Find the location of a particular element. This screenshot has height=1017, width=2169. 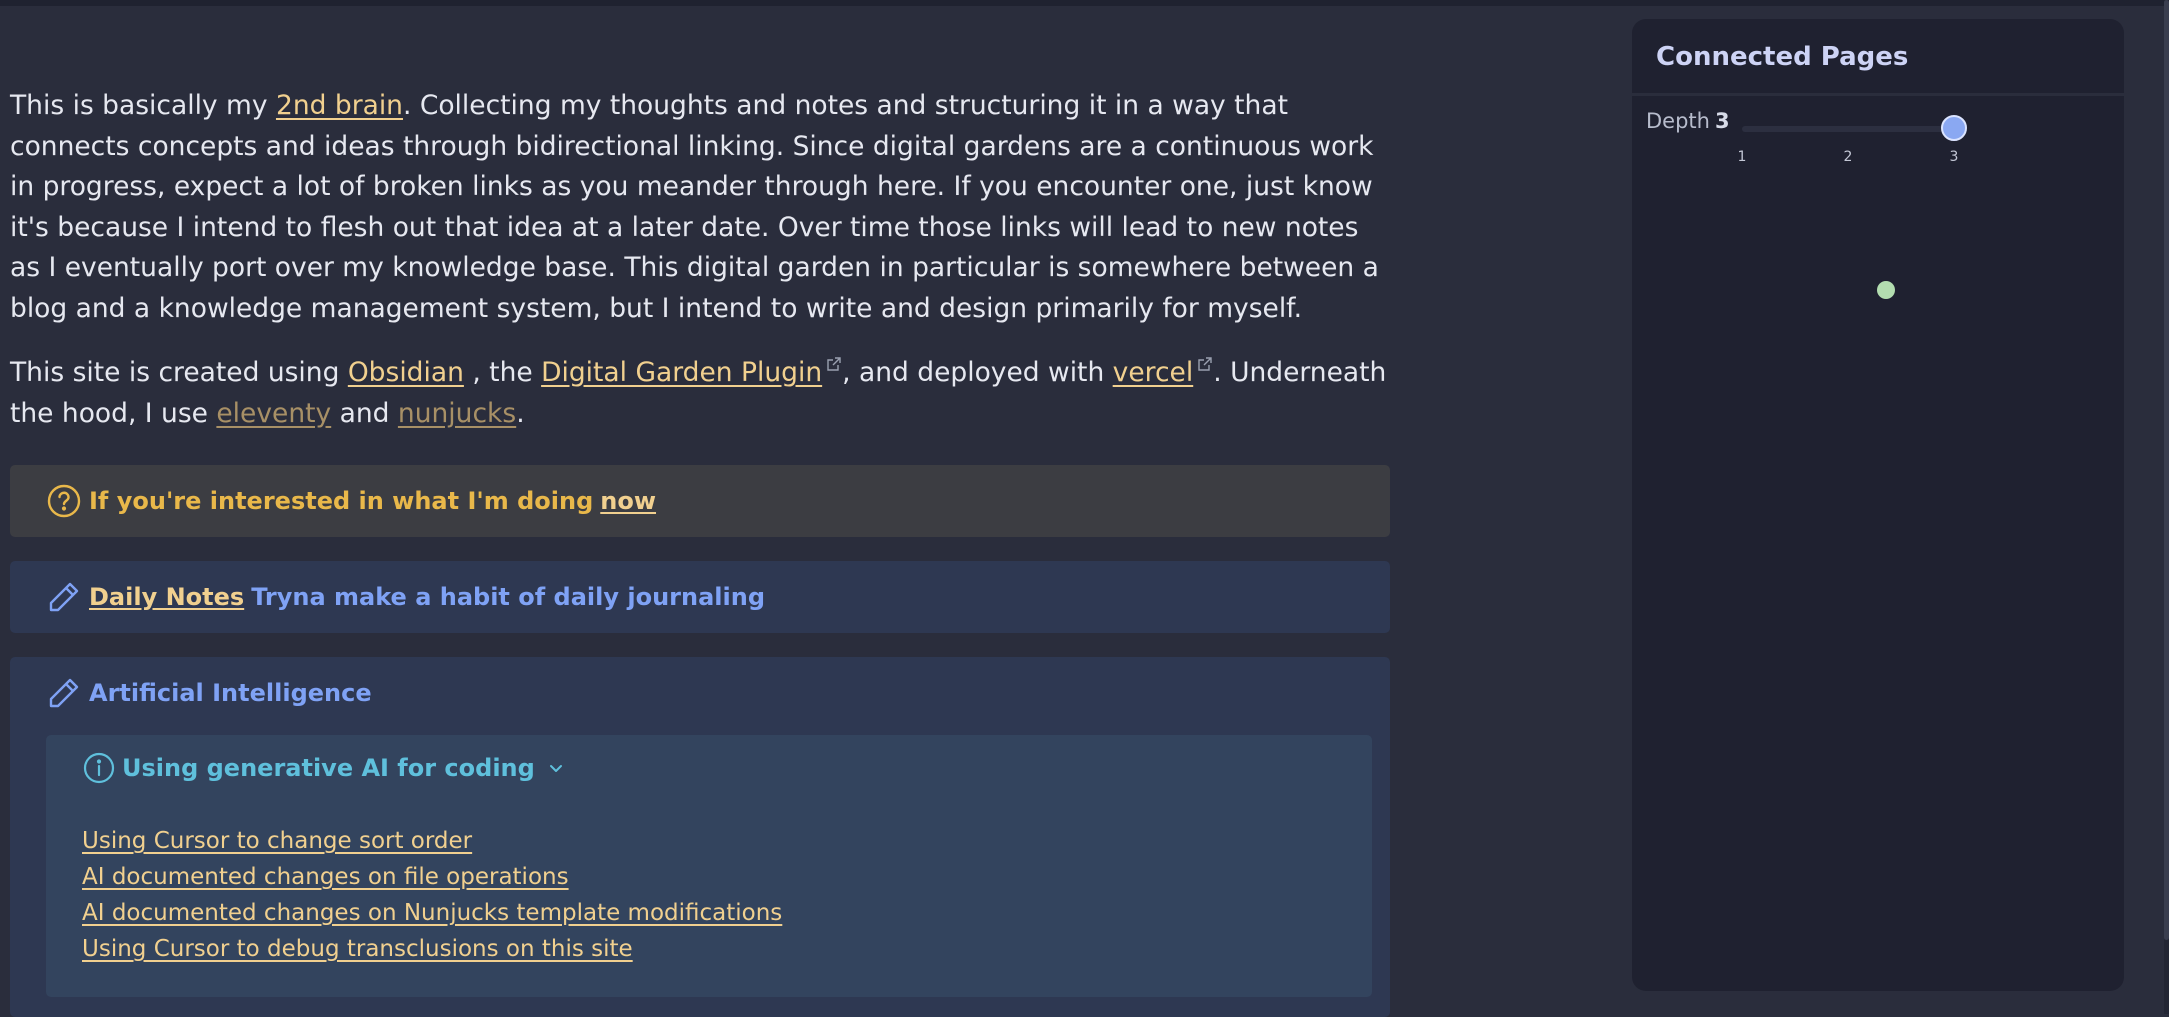

ai-callout-title: Artificial Intelligence is located at coordinates (230, 693).